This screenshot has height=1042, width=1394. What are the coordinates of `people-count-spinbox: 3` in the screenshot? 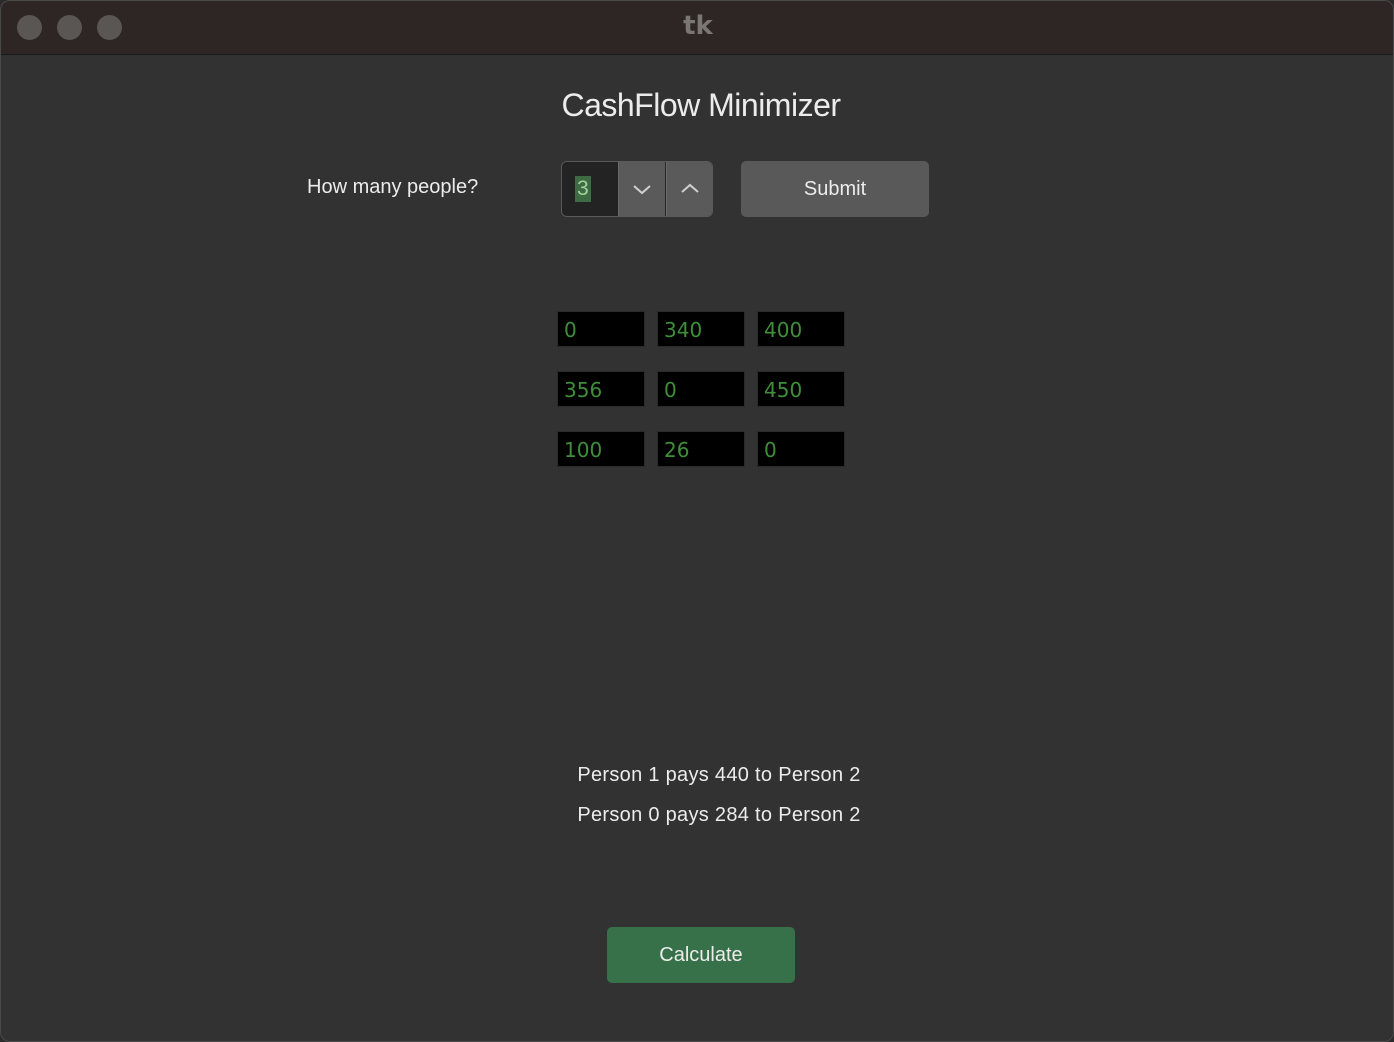 It's located at (637, 189).